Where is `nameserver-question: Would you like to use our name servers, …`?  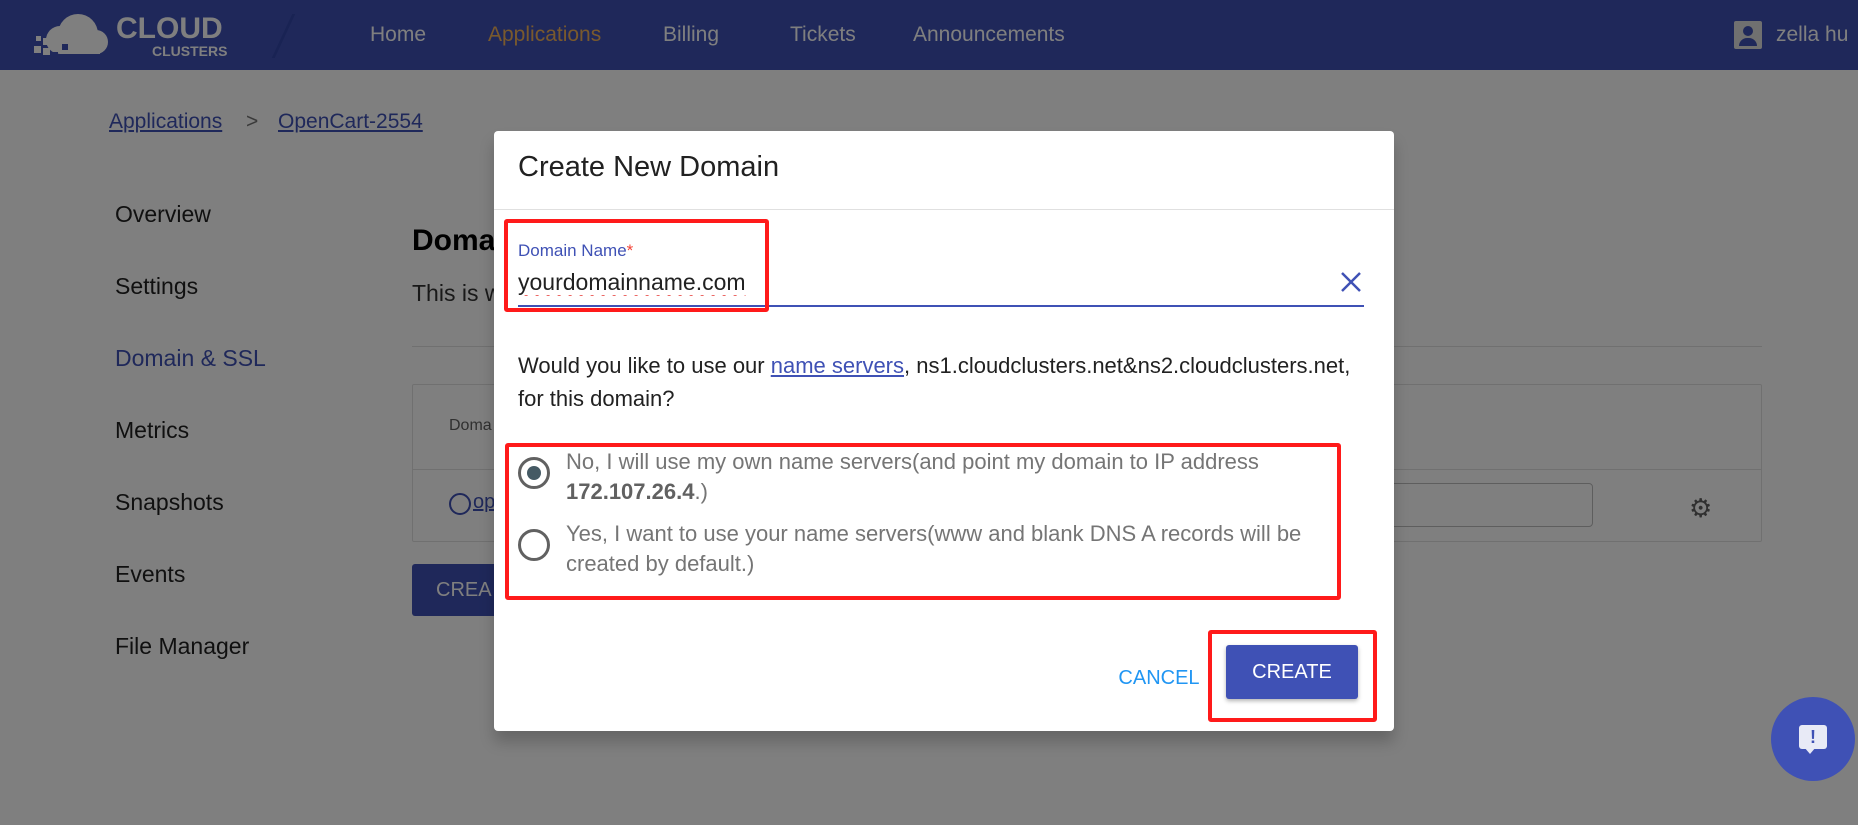
nameserver-question: Would you like to use our name servers, … is located at coordinates (934, 382).